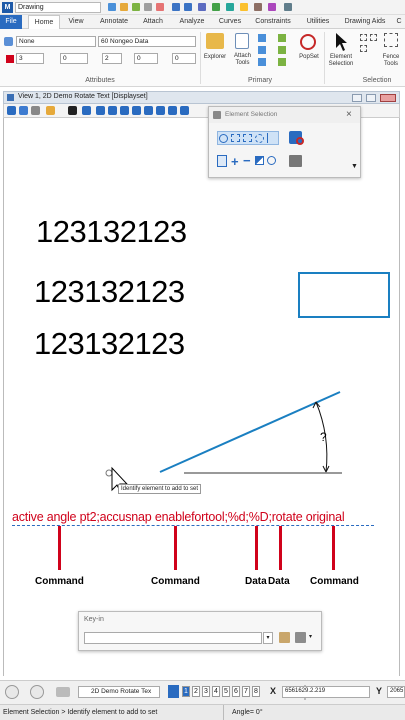 The height and width of the screenshot is (720, 405). Describe the element at coordinates (146, 58) in the screenshot. I see `class-dropdown: 0` at that location.